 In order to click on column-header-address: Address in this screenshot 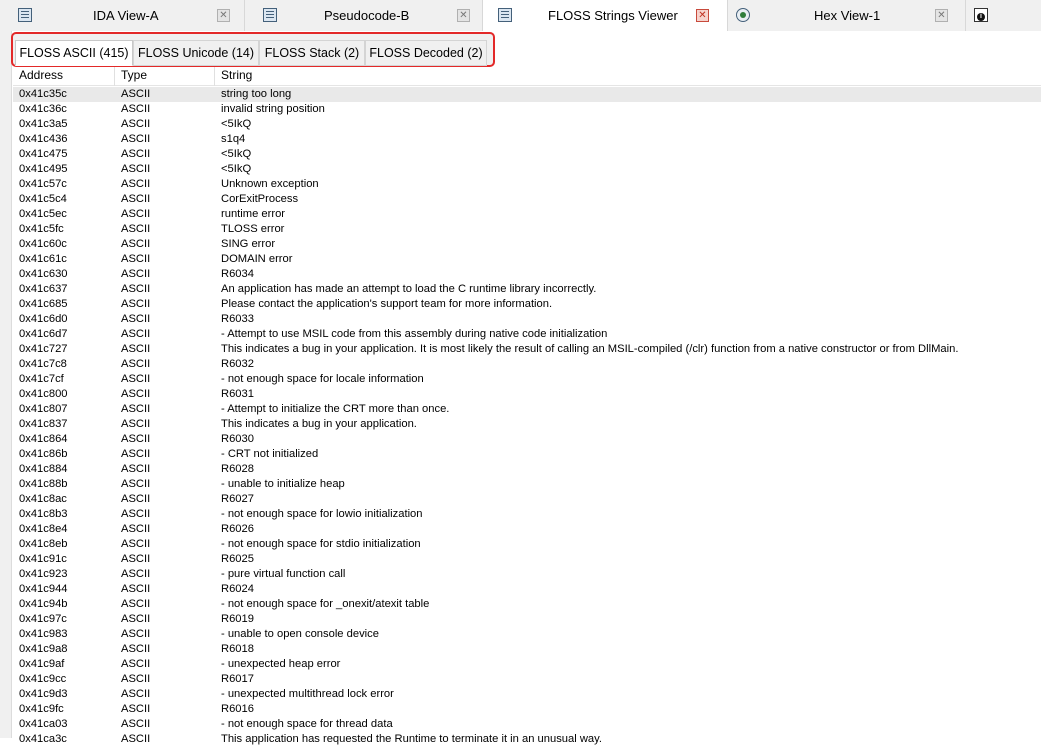, I will do `click(64, 76)`.